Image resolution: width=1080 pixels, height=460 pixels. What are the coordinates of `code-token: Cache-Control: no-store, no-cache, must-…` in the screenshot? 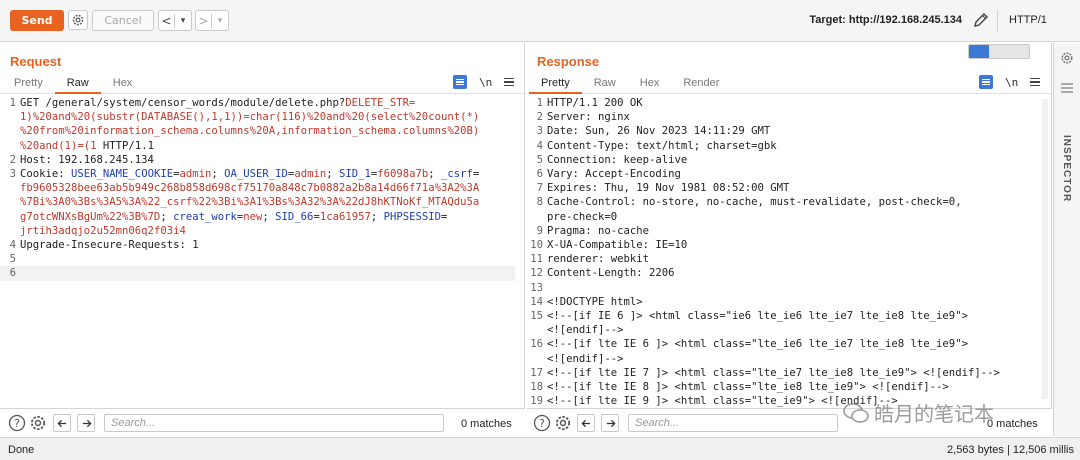 It's located at (754, 202).